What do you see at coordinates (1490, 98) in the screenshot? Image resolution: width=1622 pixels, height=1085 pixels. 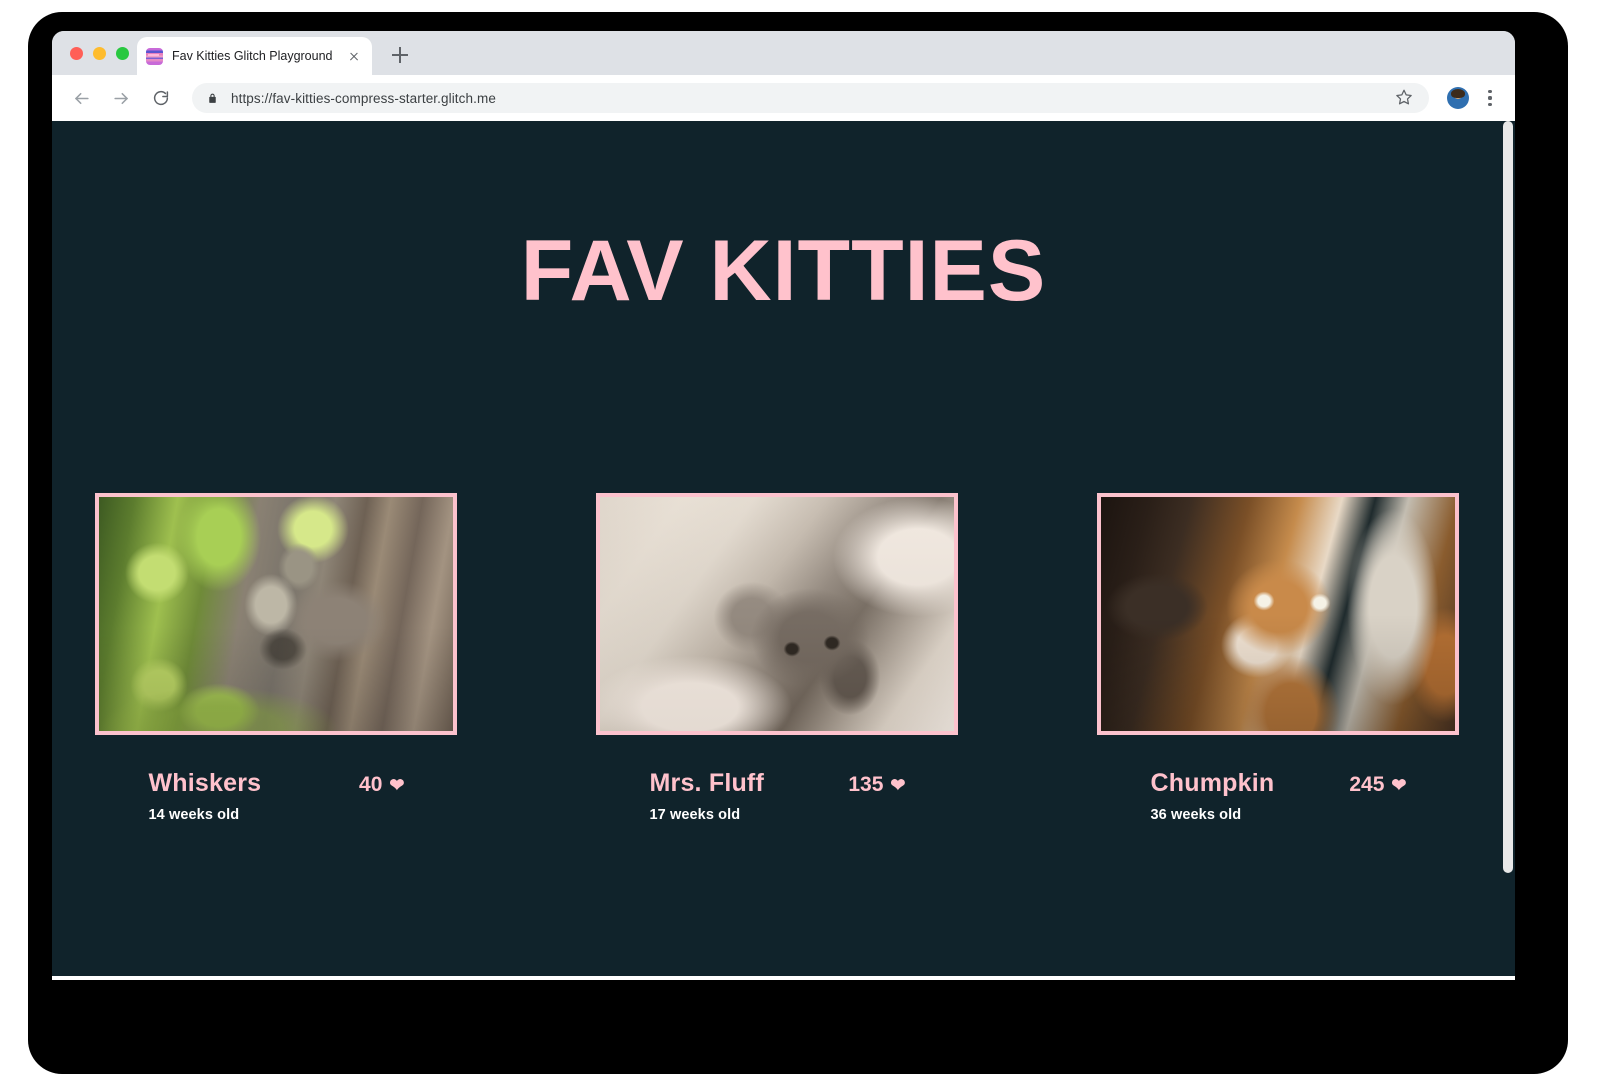 I see `three-dot-menu-icon` at bounding box center [1490, 98].